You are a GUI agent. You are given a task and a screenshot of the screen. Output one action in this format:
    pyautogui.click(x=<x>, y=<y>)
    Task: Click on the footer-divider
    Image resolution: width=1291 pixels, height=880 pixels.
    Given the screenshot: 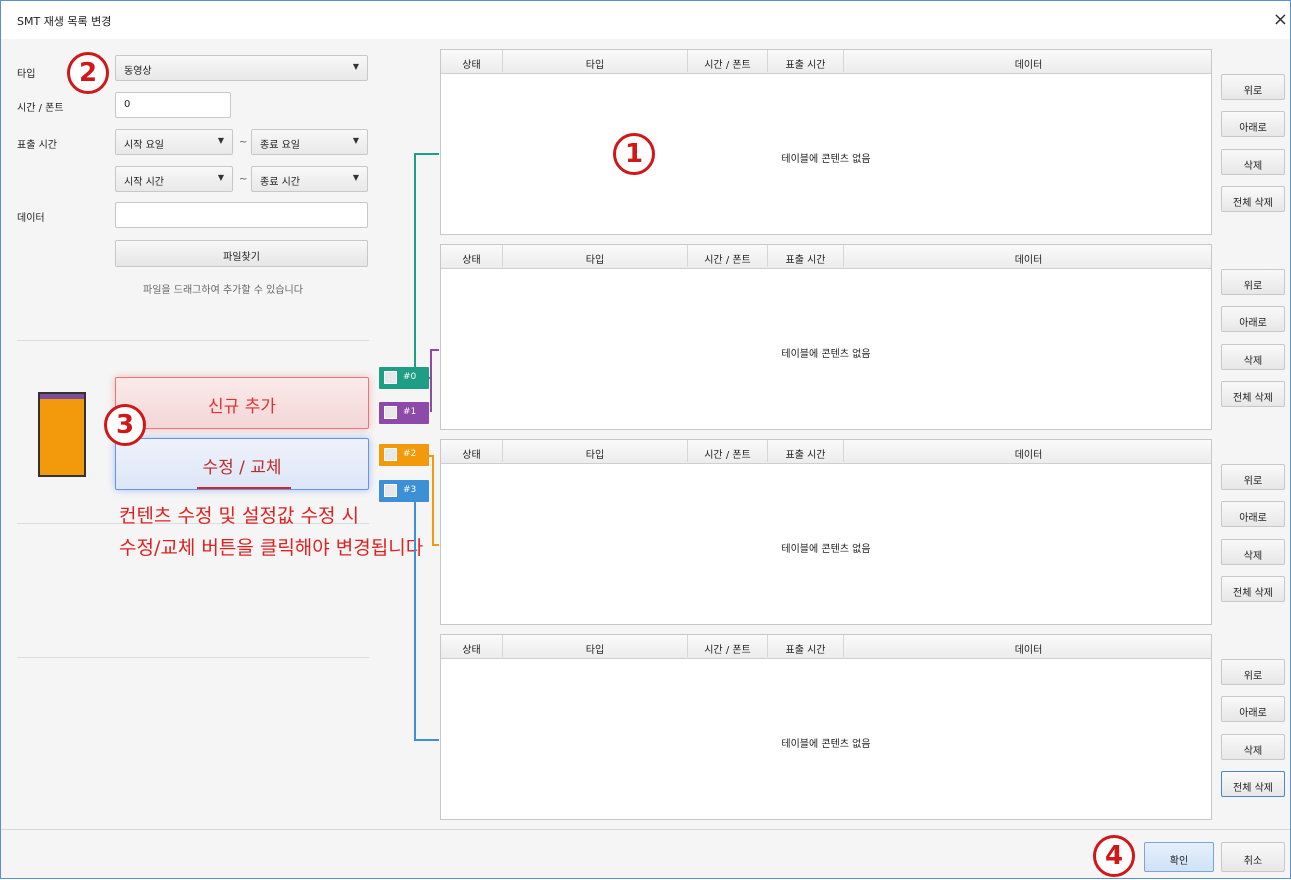 What is the action you would take?
    pyautogui.click(x=645, y=829)
    